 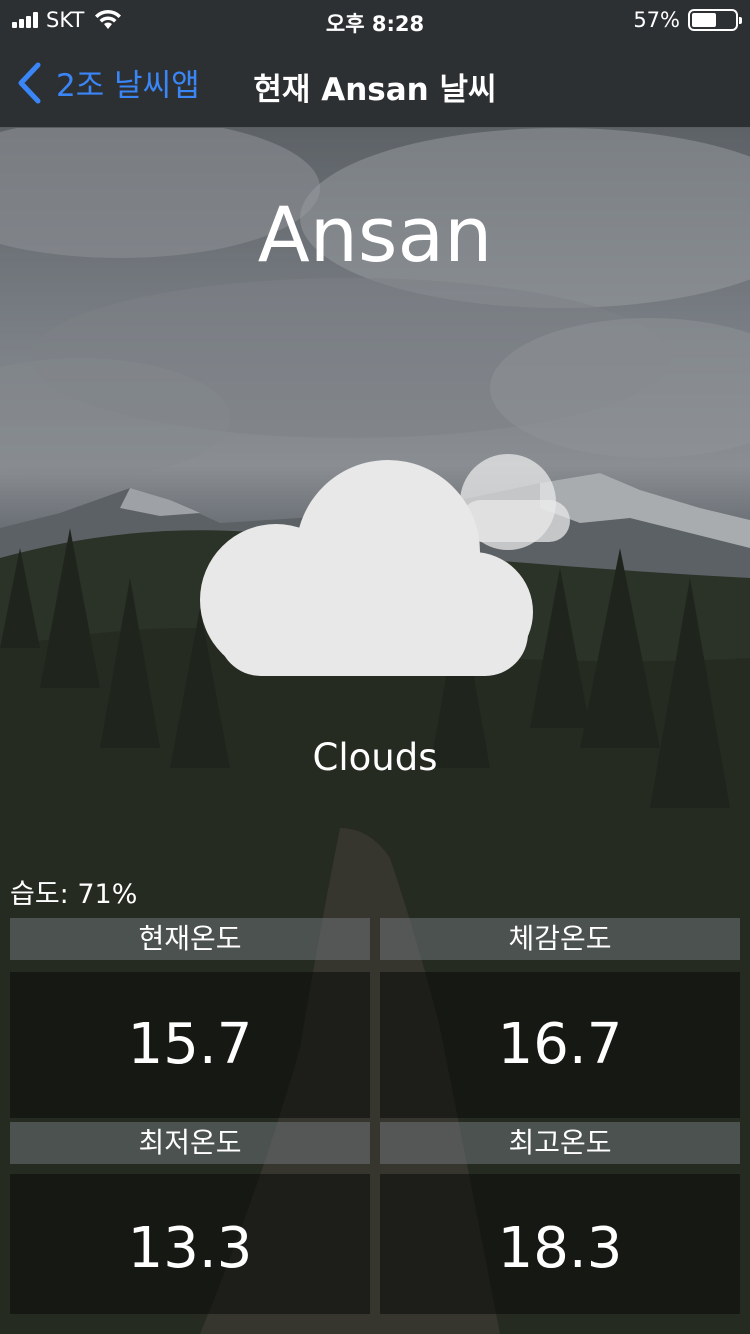 What do you see at coordinates (375, 234) in the screenshot?
I see `city-name: Ansan` at bounding box center [375, 234].